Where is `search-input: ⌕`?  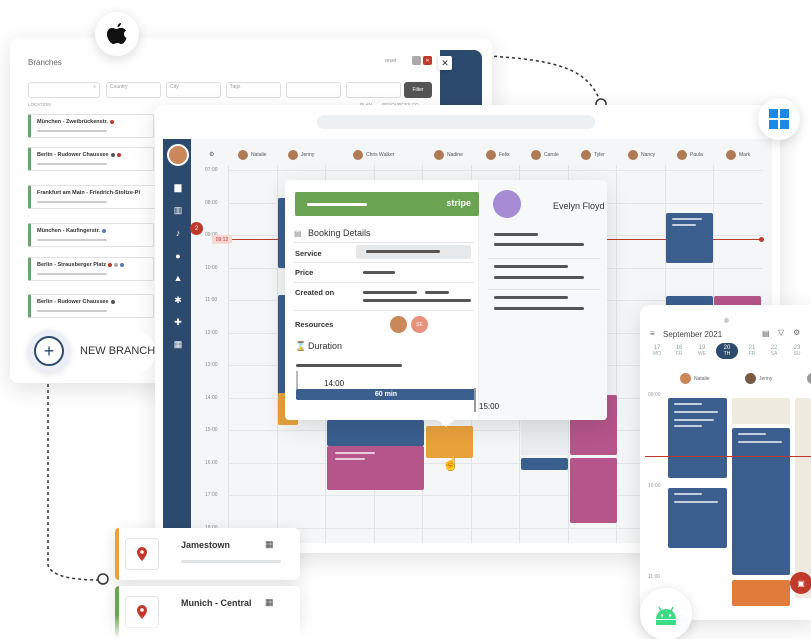 search-input: ⌕ is located at coordinates (64, 90).